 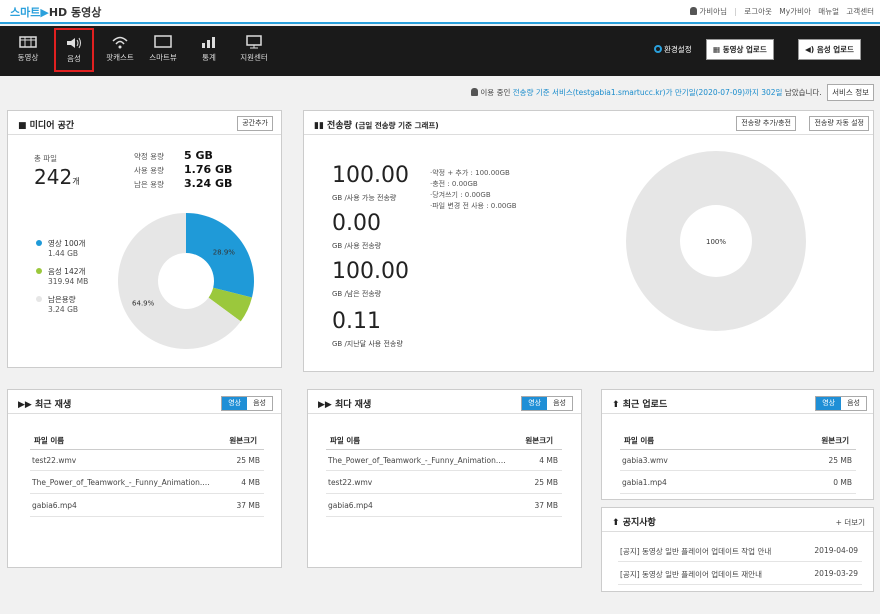 I want to click on total-files-unit: 개, so click(x=76, y=181).